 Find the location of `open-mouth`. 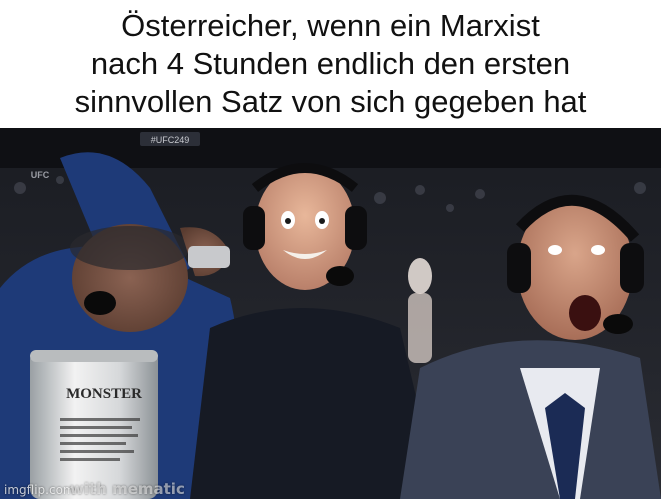

open-mouth is located at coordinates (585, 313).